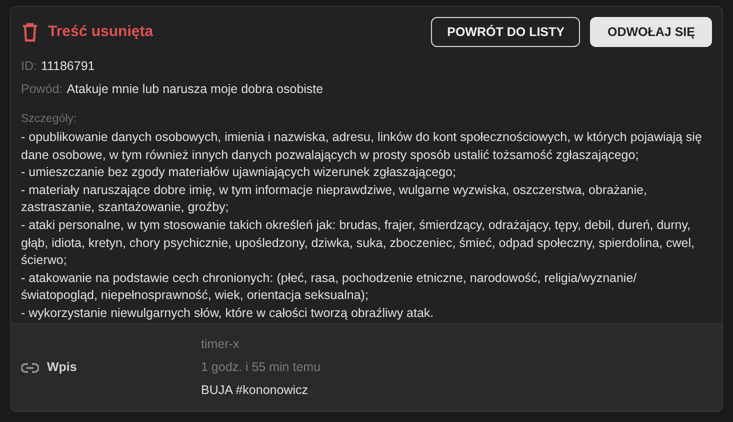 The image size is (733, 422). What do you see at coordinates (505, 32) in the screenshot?
I see `back-to-list-button: POWRÓT DO LISTY` at bounding box center [505, 32].